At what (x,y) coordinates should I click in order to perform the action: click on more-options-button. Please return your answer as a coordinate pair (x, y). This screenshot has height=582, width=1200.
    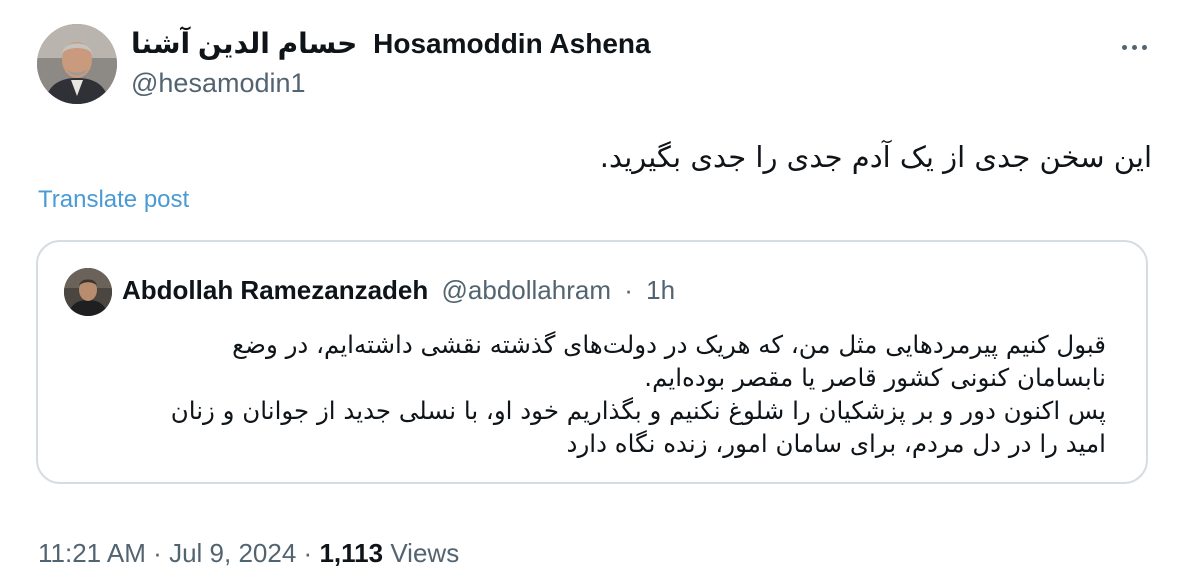
    Looking at the image, I should click on (1134, 46).